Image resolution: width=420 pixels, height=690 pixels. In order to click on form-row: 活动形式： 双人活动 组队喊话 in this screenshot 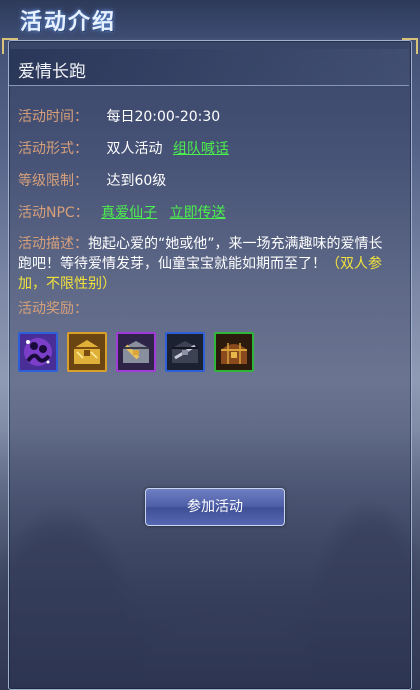, I will do `click(123, 148)`.